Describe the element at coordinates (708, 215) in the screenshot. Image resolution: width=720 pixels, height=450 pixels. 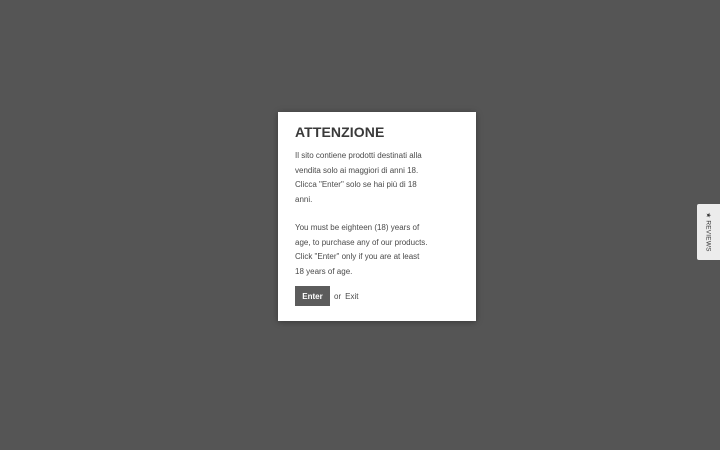
I see `star-icon: ★` at that location.